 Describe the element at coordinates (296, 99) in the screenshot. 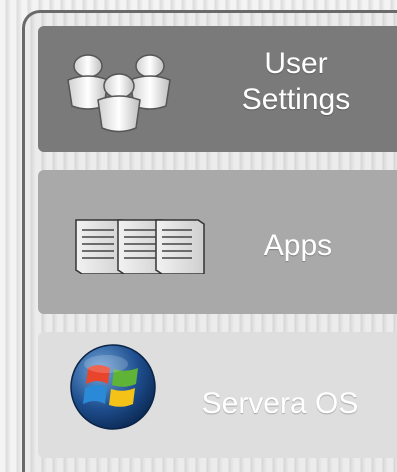

I see `user-settings-label-line2: Settings` at that location.